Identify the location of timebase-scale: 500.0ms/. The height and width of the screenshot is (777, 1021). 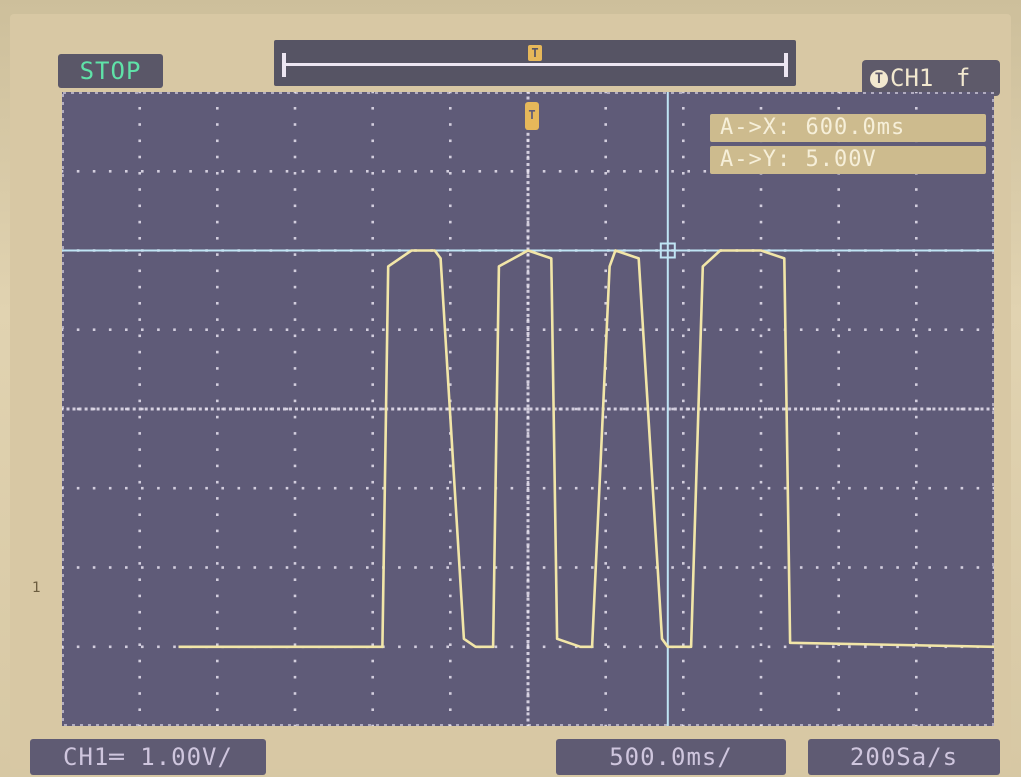
(671, 757).